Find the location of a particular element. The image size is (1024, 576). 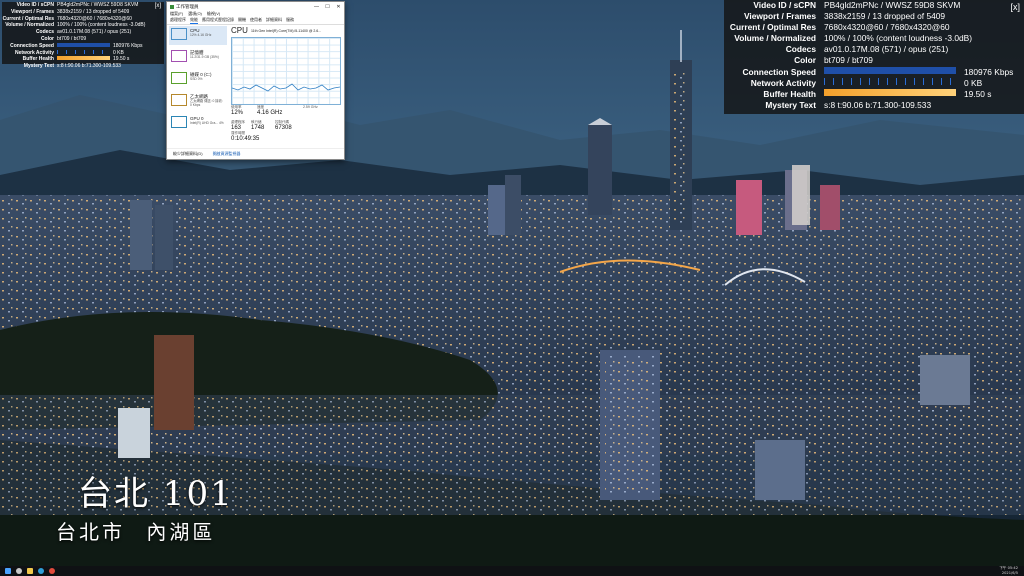

stats-row: Codecs av01.0.17M.08 (571) / opus (251) is located at coordinates (83, 32).